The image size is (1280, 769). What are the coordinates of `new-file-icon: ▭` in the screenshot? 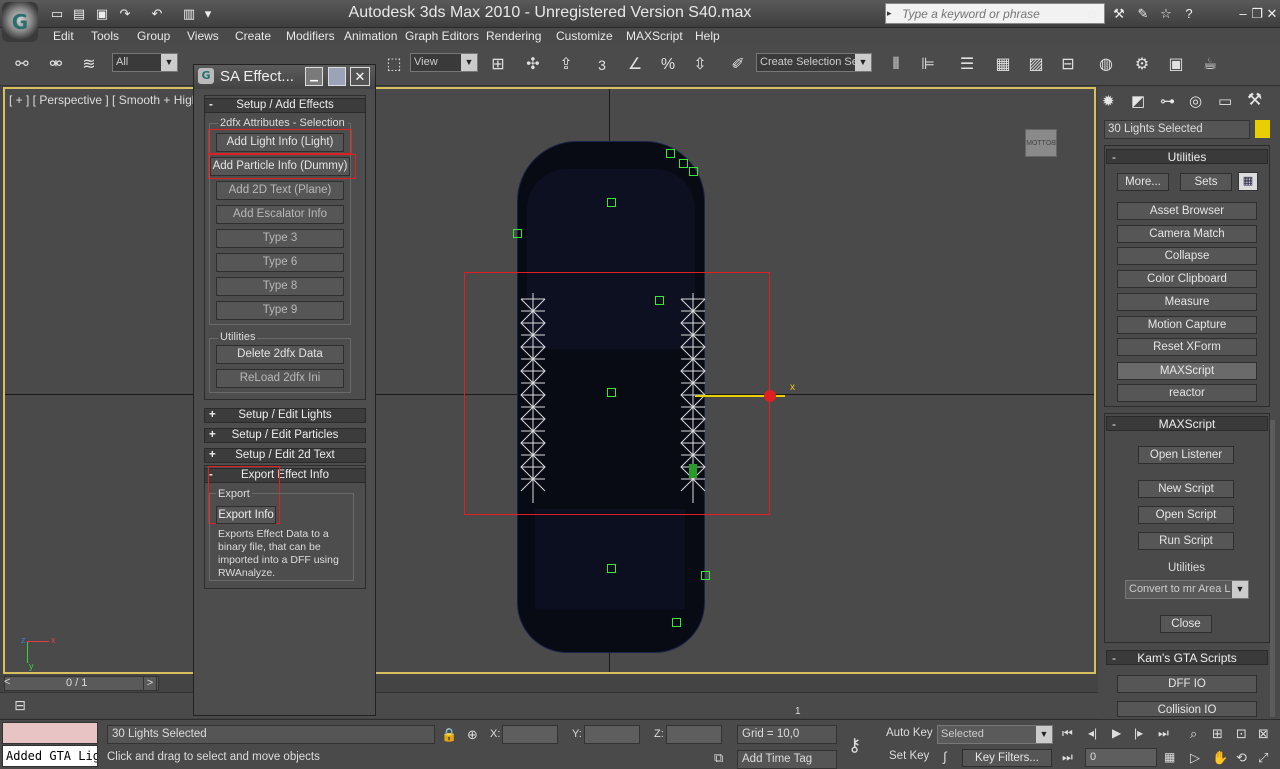 It's located at (57, 14).